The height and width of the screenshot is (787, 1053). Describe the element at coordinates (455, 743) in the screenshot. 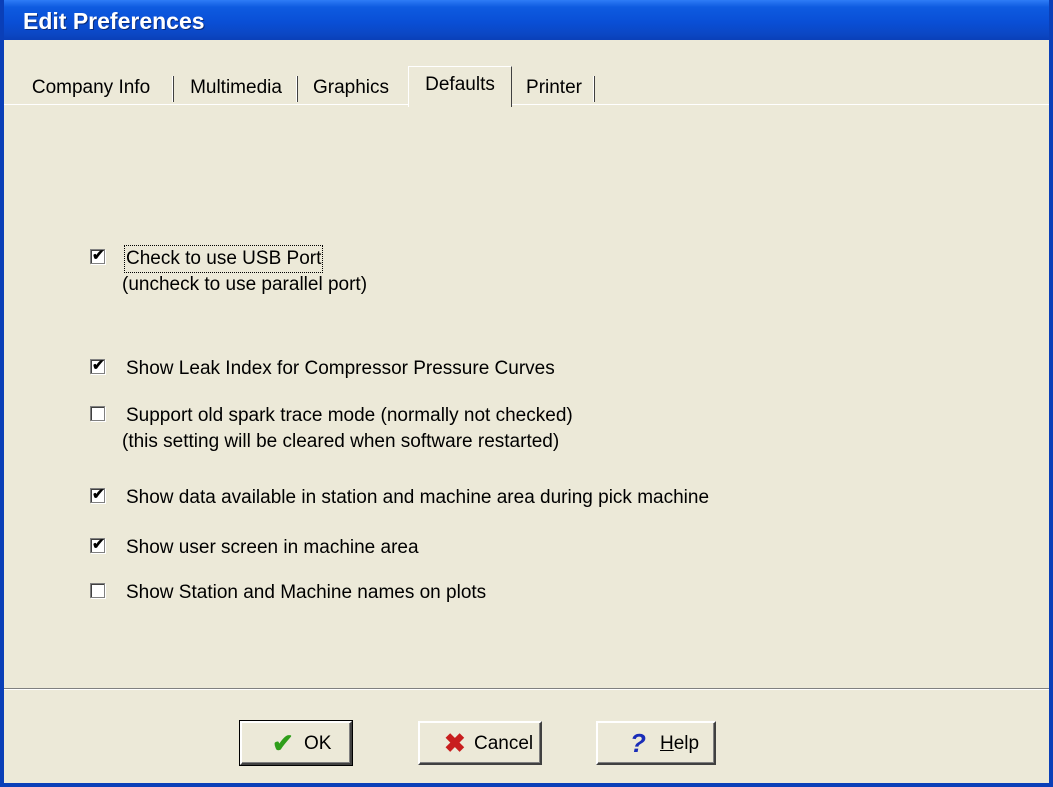

I see `x-icon: ✖` at that location.